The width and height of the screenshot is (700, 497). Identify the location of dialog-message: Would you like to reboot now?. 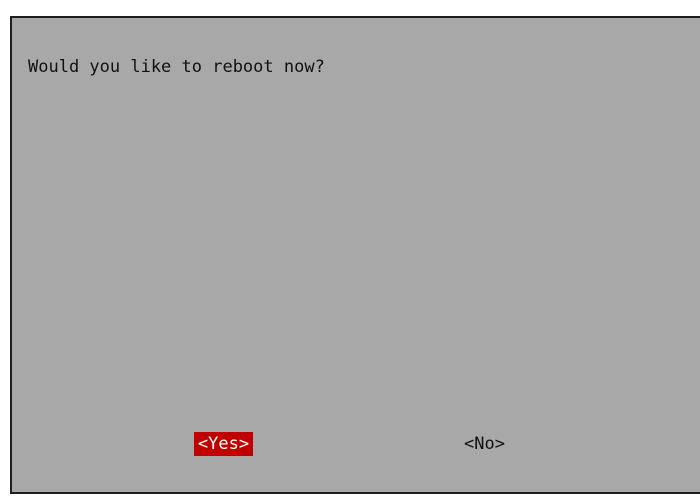
(176, 67).